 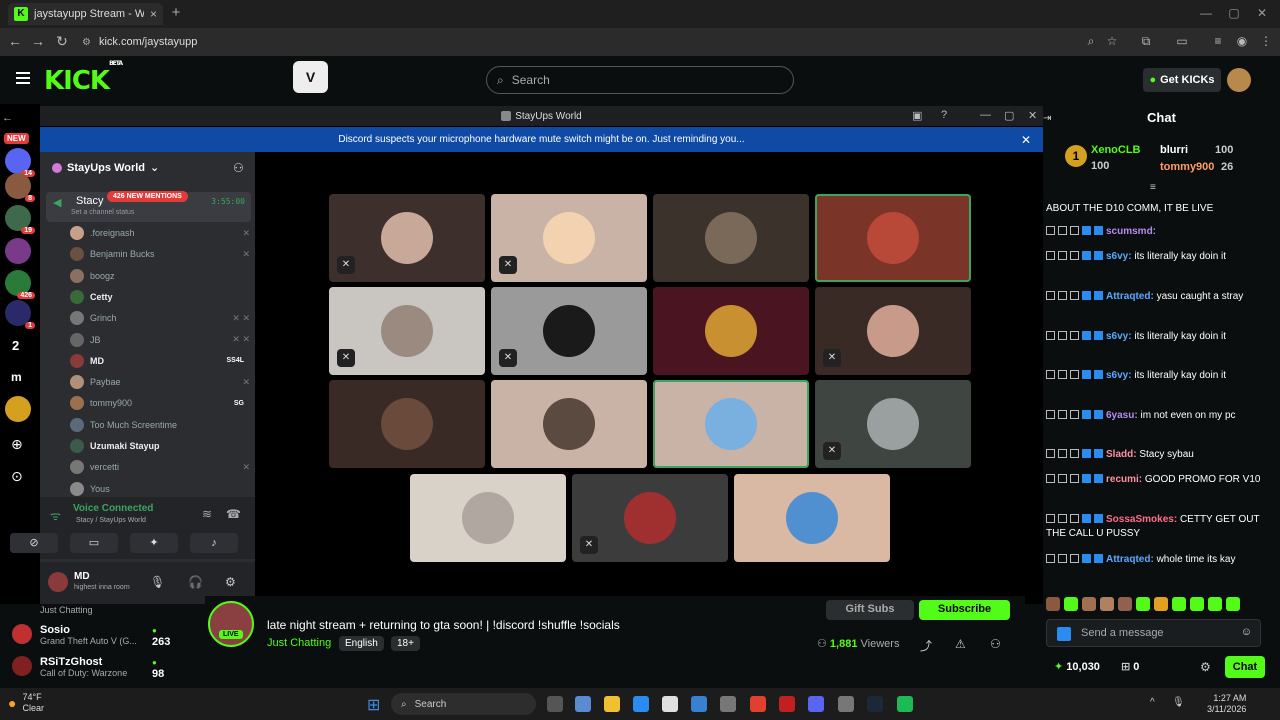 What do you see at coordinates (405, 643) in the screenshot?
I see `tag-18plus: 18+` at bounding box center [405, 643].